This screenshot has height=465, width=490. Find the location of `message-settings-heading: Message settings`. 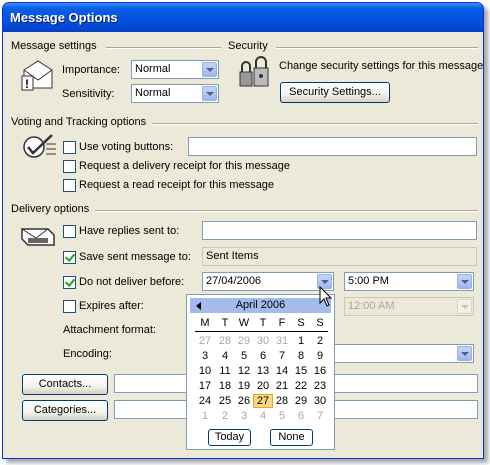

message-settings-heading: Message settings is located at coordinates (54, 46).